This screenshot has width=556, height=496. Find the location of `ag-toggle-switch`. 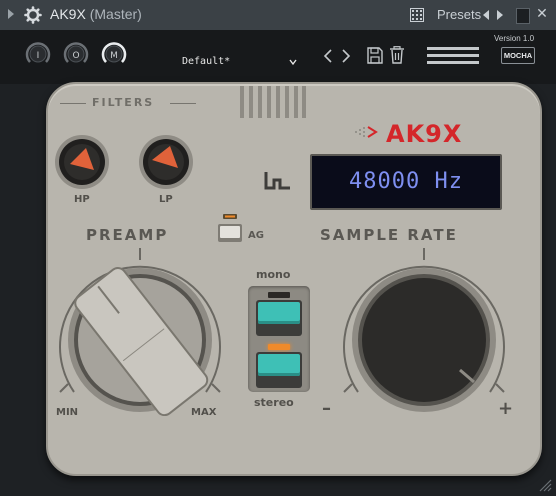

ag-toggle-switch is located at coordinates (230, 230).